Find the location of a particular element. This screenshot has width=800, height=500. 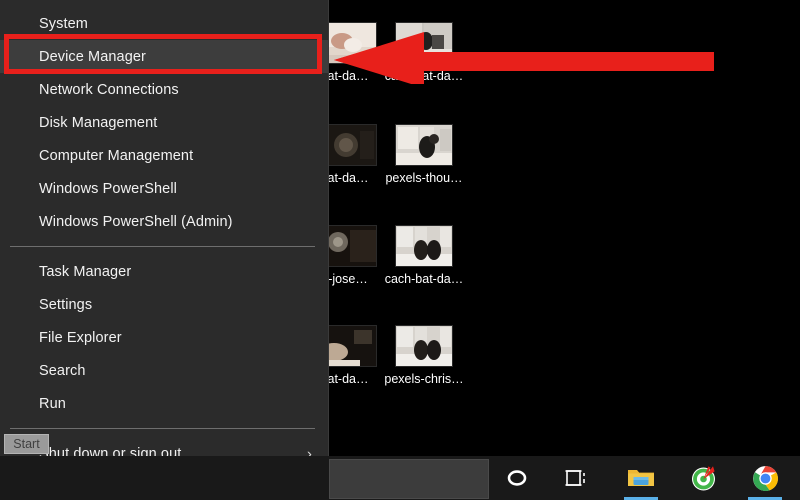

task-view-icon is located at coordinates (575, 478).